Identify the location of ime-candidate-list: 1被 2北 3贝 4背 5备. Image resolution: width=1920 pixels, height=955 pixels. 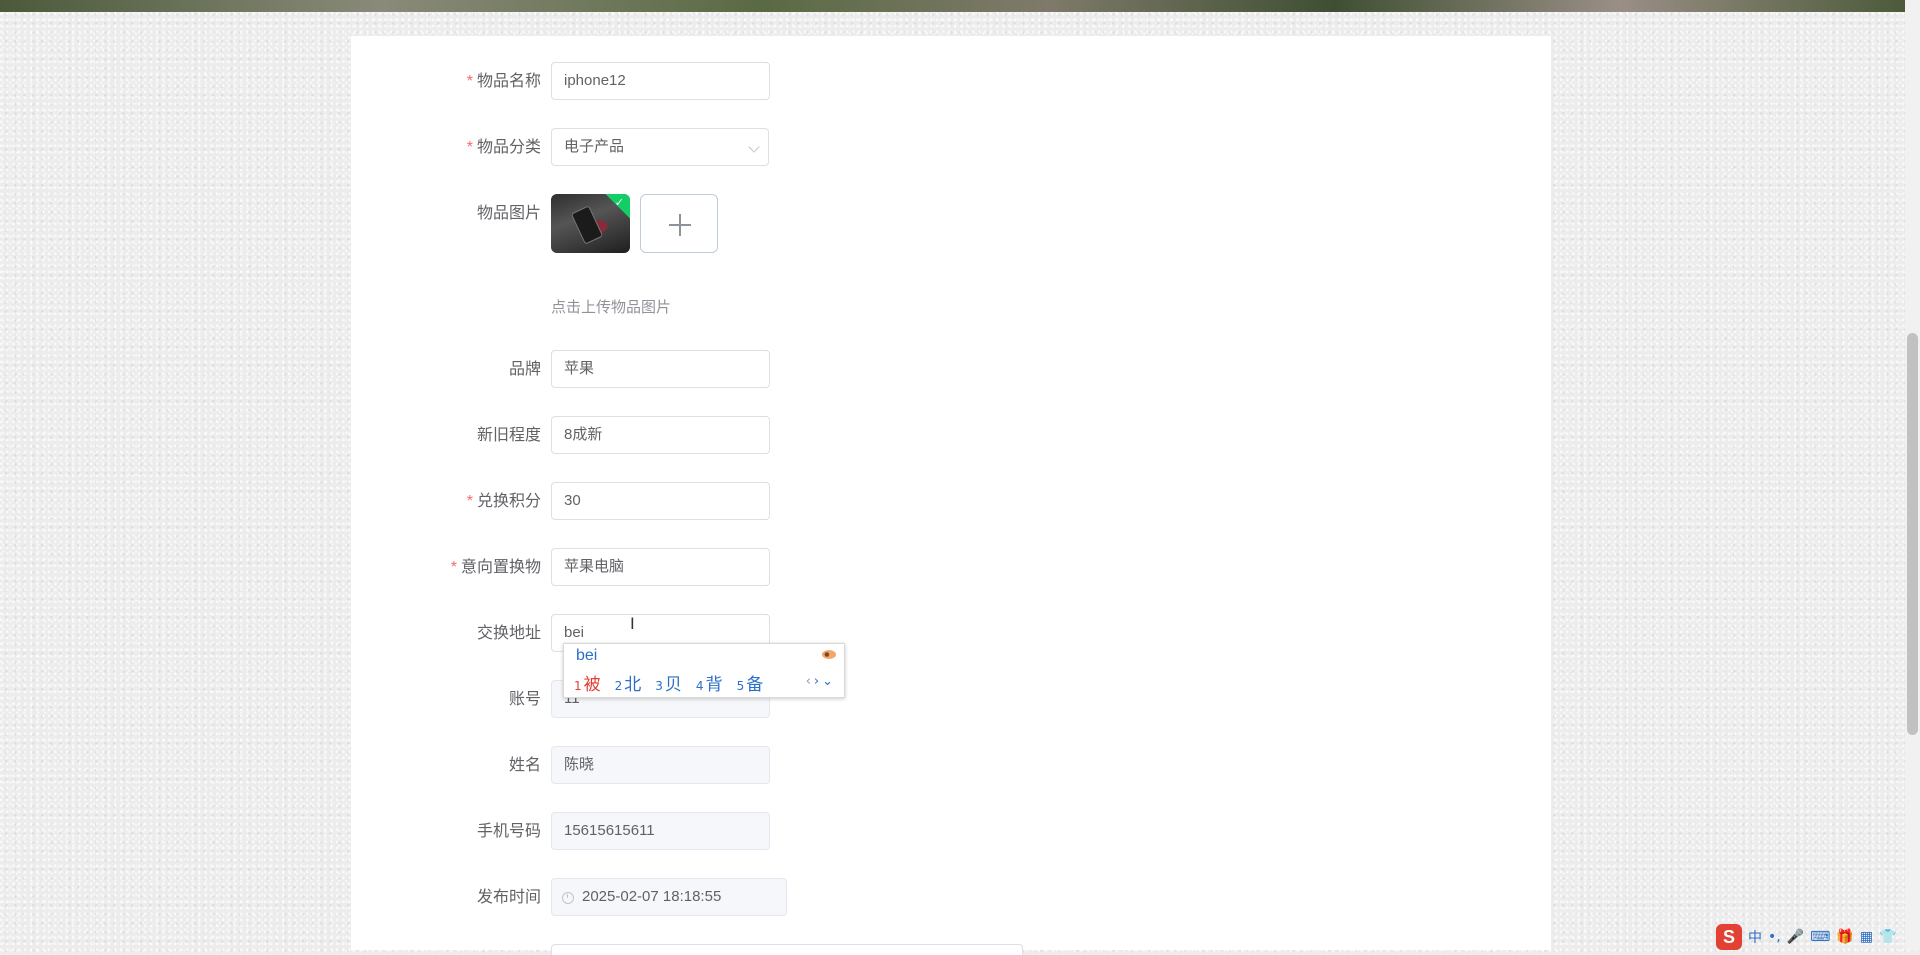
(668, 682).